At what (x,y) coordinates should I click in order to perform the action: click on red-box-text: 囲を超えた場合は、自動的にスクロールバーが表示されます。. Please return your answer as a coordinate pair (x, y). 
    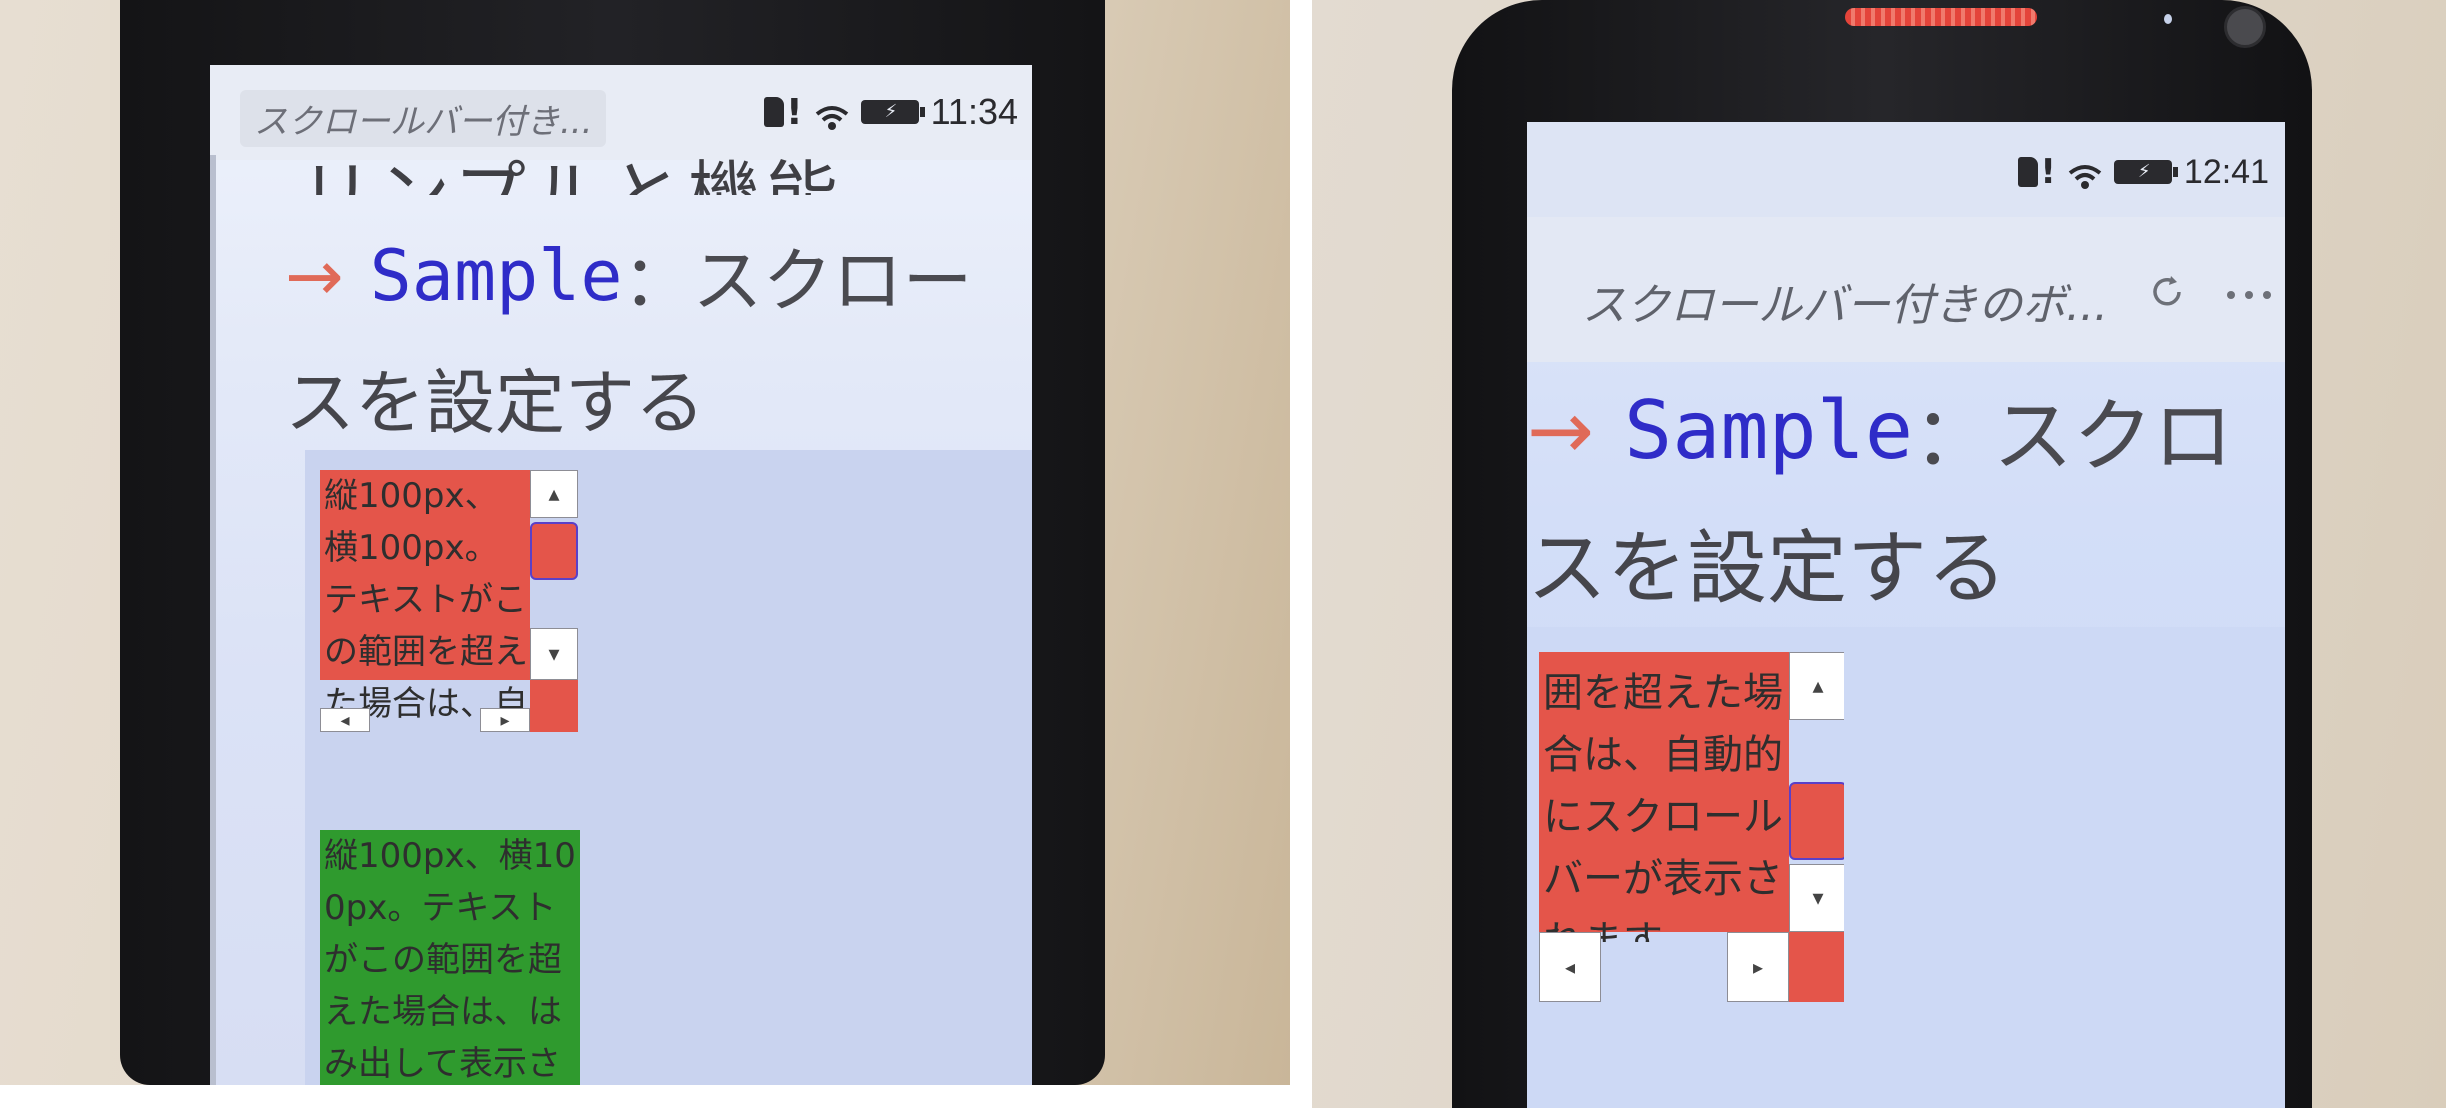
    Looking at the image, I should click on (1663, 806).